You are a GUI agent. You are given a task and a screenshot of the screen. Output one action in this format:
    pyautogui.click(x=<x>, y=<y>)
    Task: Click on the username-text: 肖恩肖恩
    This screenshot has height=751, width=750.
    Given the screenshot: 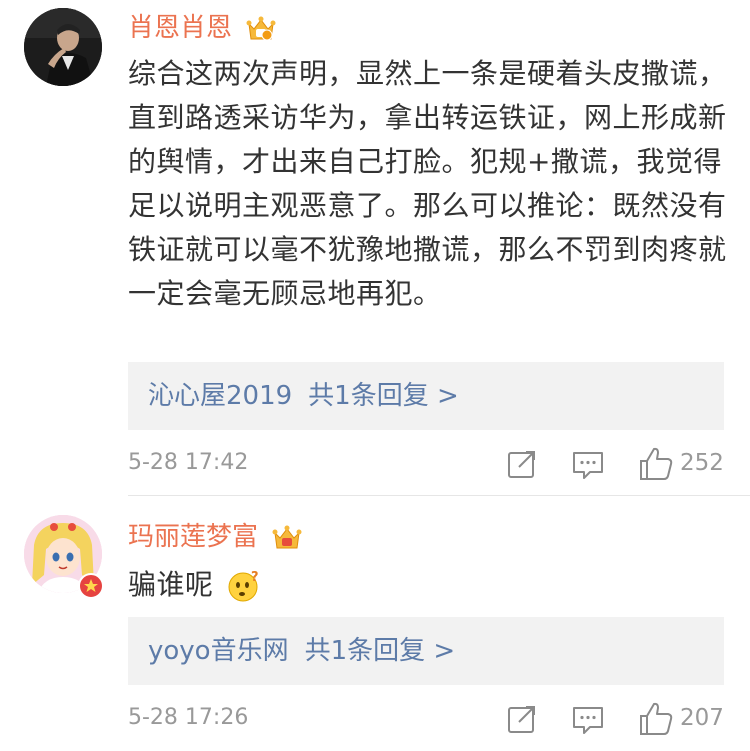 What is the action you would take?
    pyautogui.click(x=180, y=28)
    